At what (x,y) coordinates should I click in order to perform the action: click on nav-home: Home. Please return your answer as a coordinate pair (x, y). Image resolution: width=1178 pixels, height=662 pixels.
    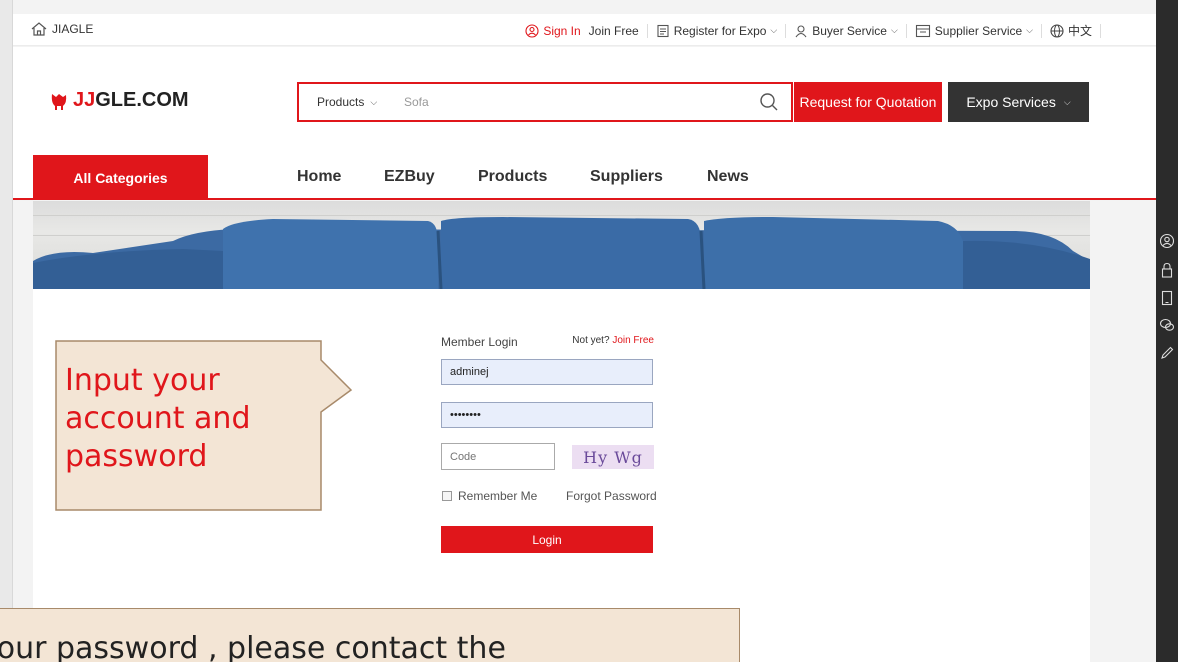
    Looking at the image, I should click on (319, 177).